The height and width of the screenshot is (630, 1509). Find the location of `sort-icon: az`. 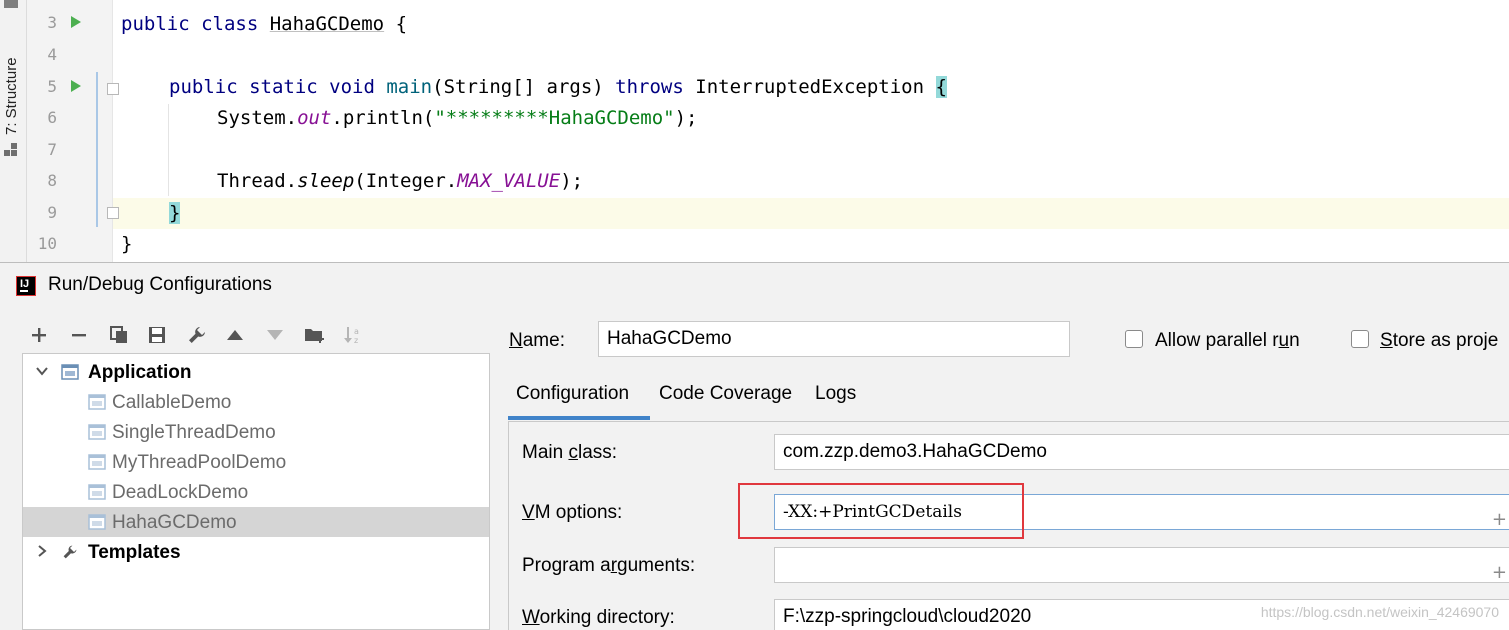

sort-icon: az is located at coordinates (351, 336).